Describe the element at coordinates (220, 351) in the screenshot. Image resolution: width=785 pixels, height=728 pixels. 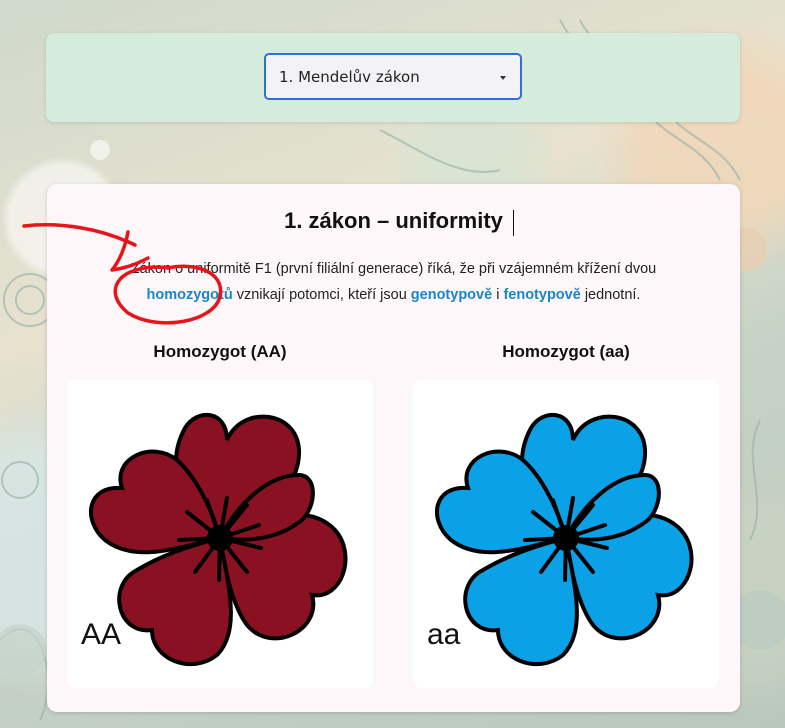
I see `column-title-dominant: Homozygot (AA)` at that location.